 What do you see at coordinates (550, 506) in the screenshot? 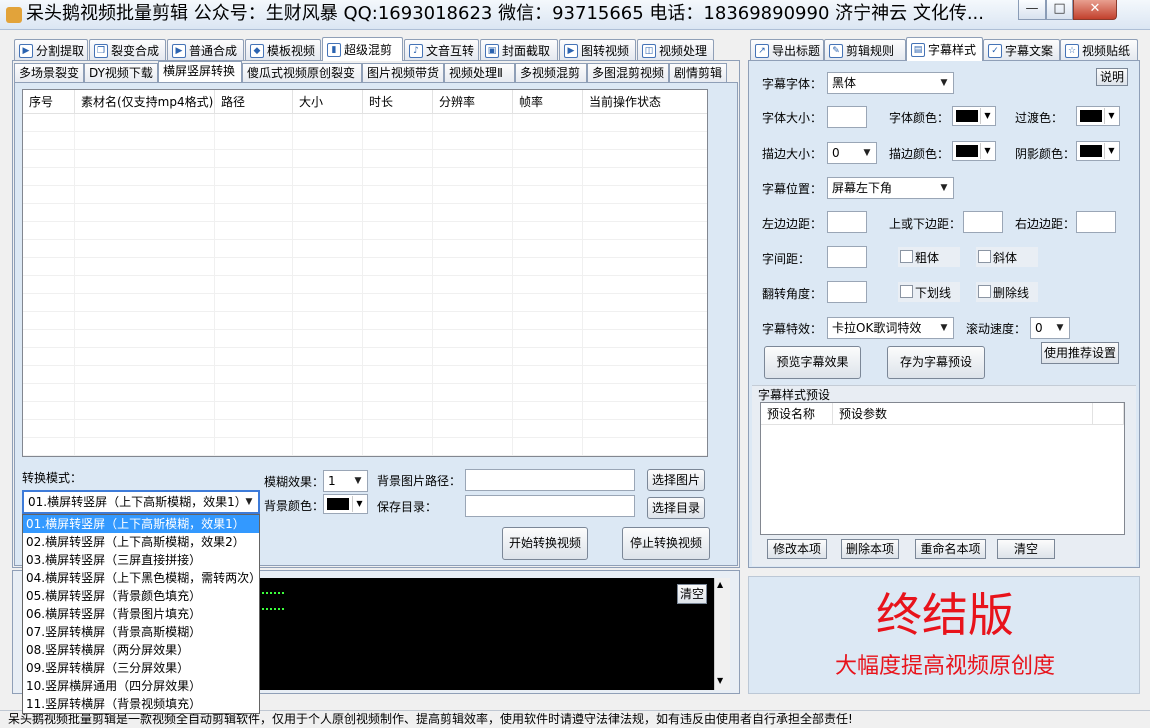
I see `save-dir-input` at bounding box center [550, 506].